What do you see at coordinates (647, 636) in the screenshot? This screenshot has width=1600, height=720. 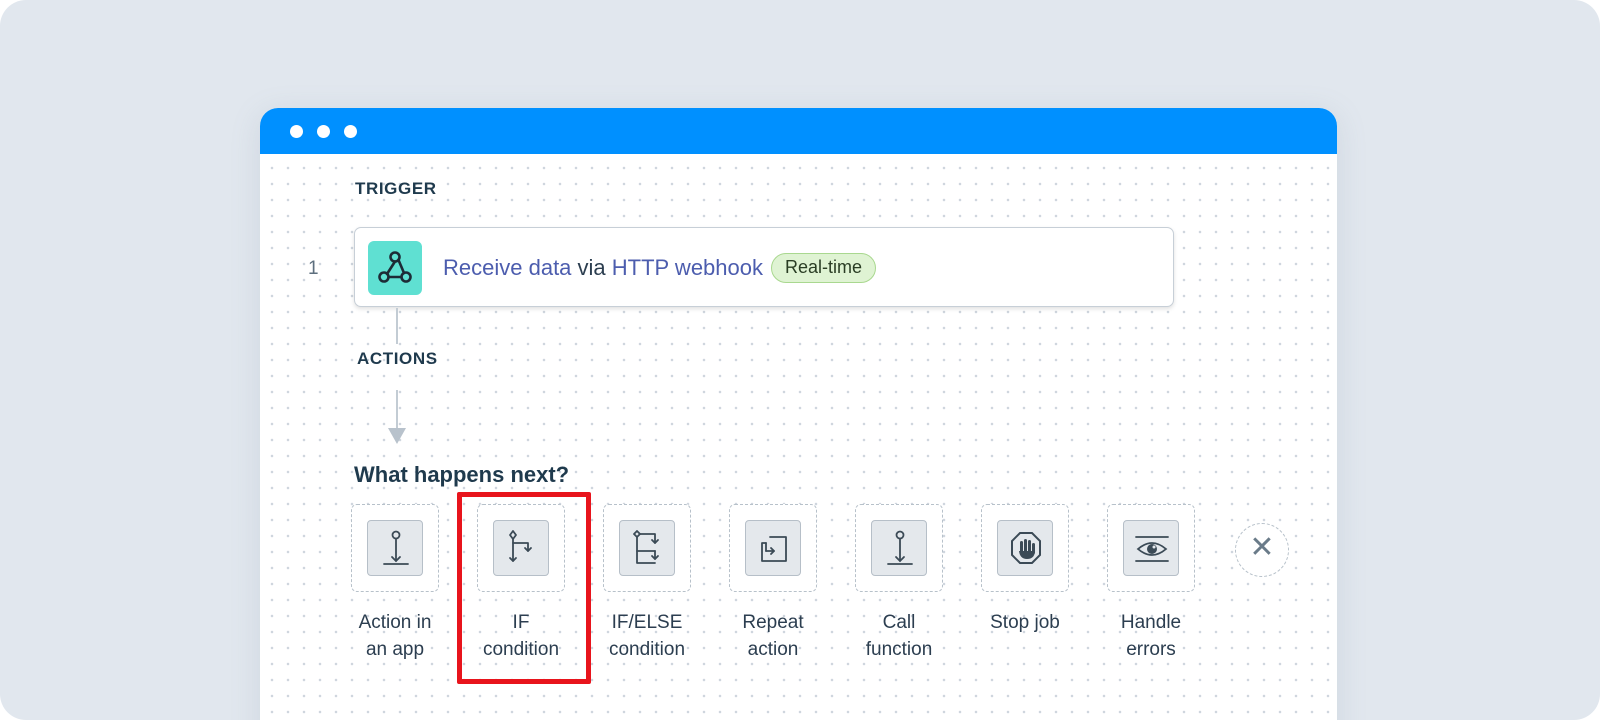 I see `option-label: IF/ELSE condition` at bounding box center [647, 636].